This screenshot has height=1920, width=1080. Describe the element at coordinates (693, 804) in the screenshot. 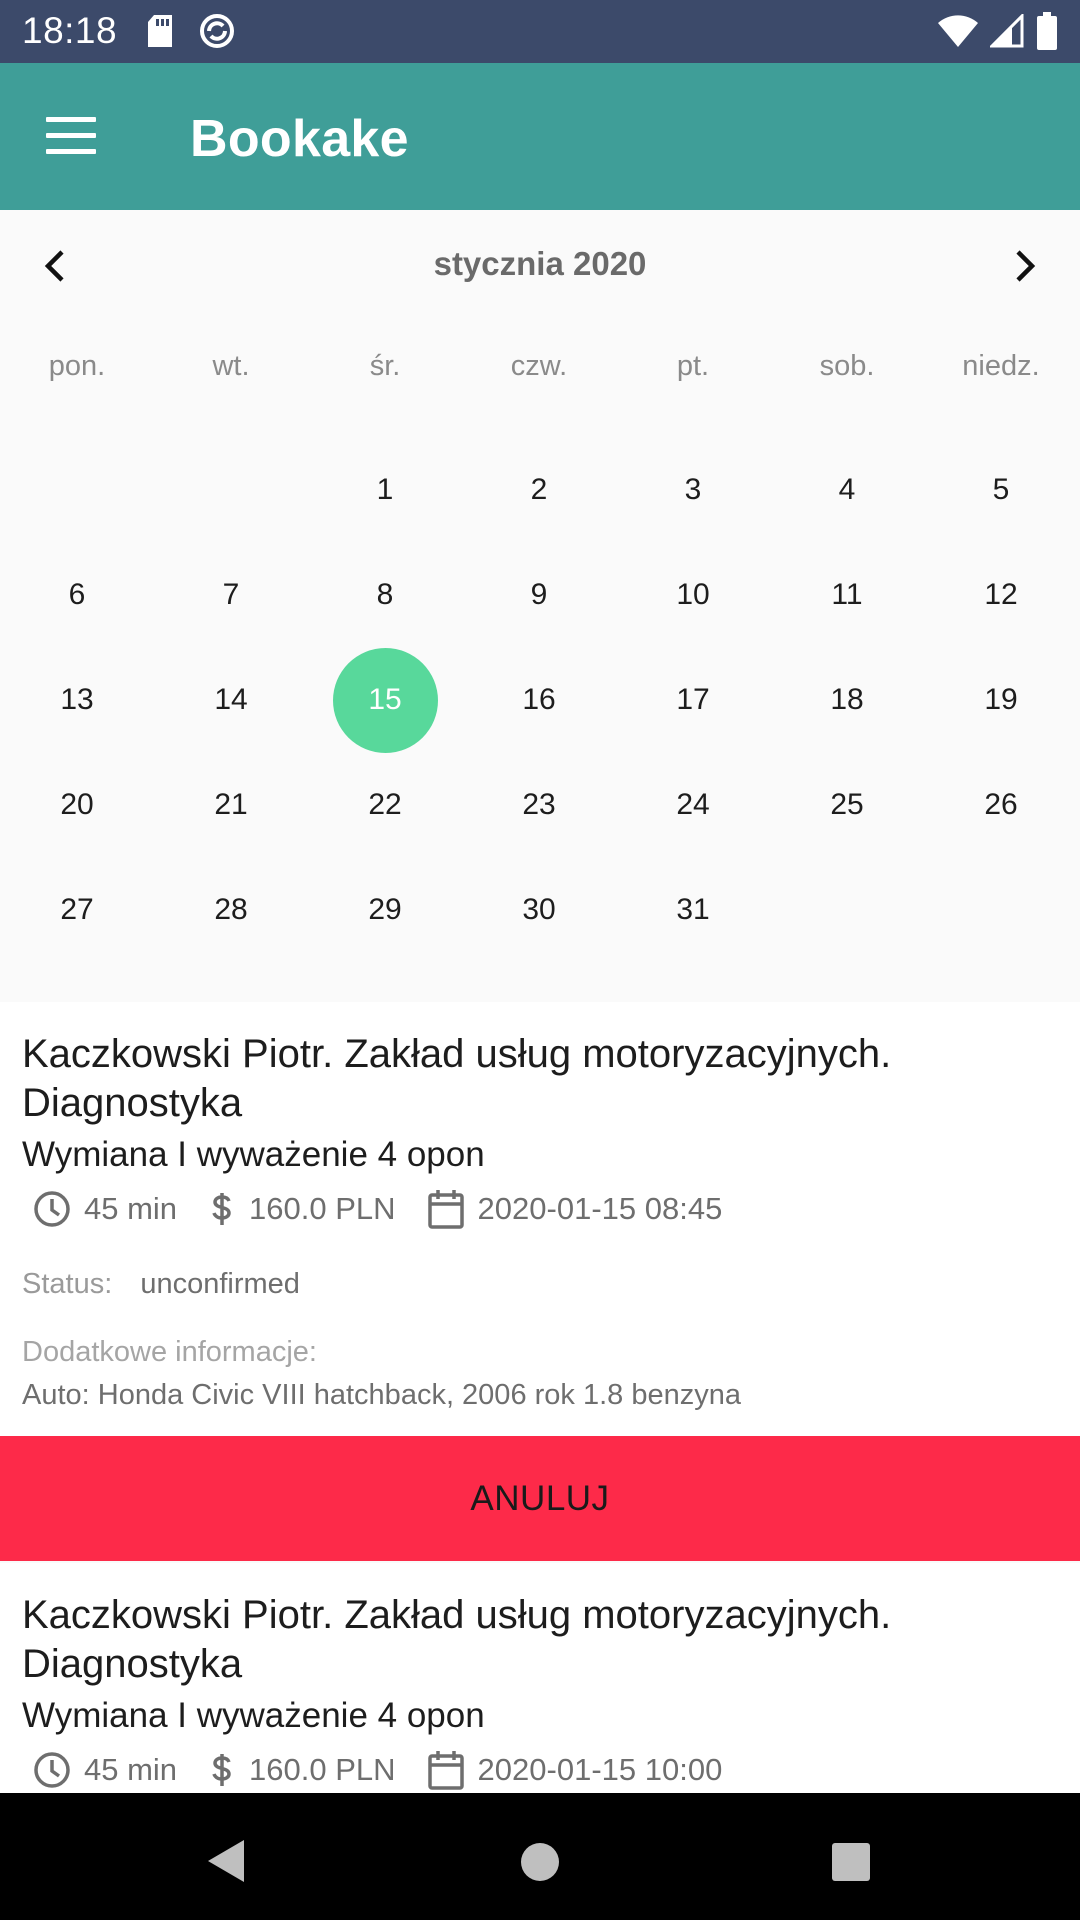

I see `calendar-day: 24` at that location.